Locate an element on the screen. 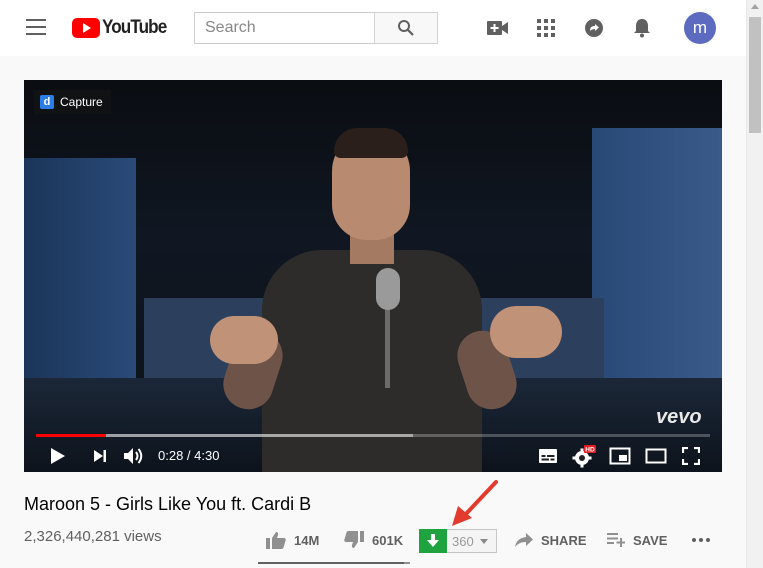 The width and height of the screenshot is (763, 568). progress-bar is located at coordinates (373, 435).